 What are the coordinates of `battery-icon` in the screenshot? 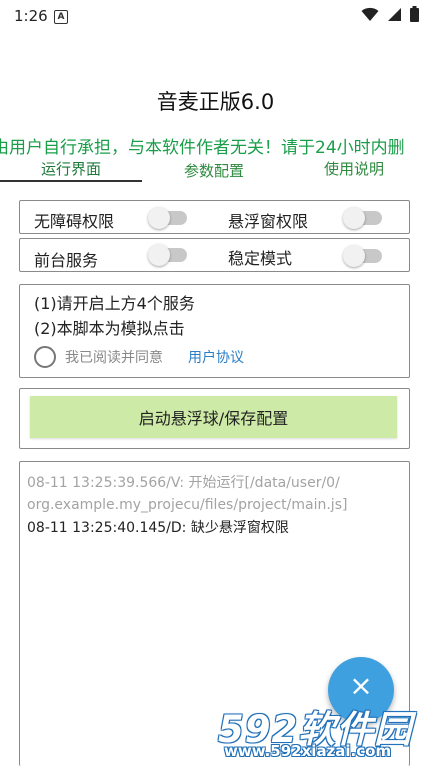 It's located at (414, 14).